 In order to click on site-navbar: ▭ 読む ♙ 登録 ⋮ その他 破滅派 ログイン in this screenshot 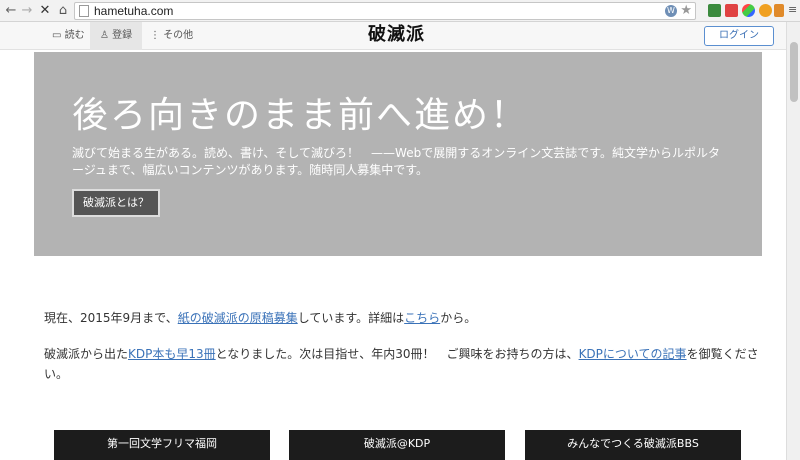, I will do `click(393, 36)`.